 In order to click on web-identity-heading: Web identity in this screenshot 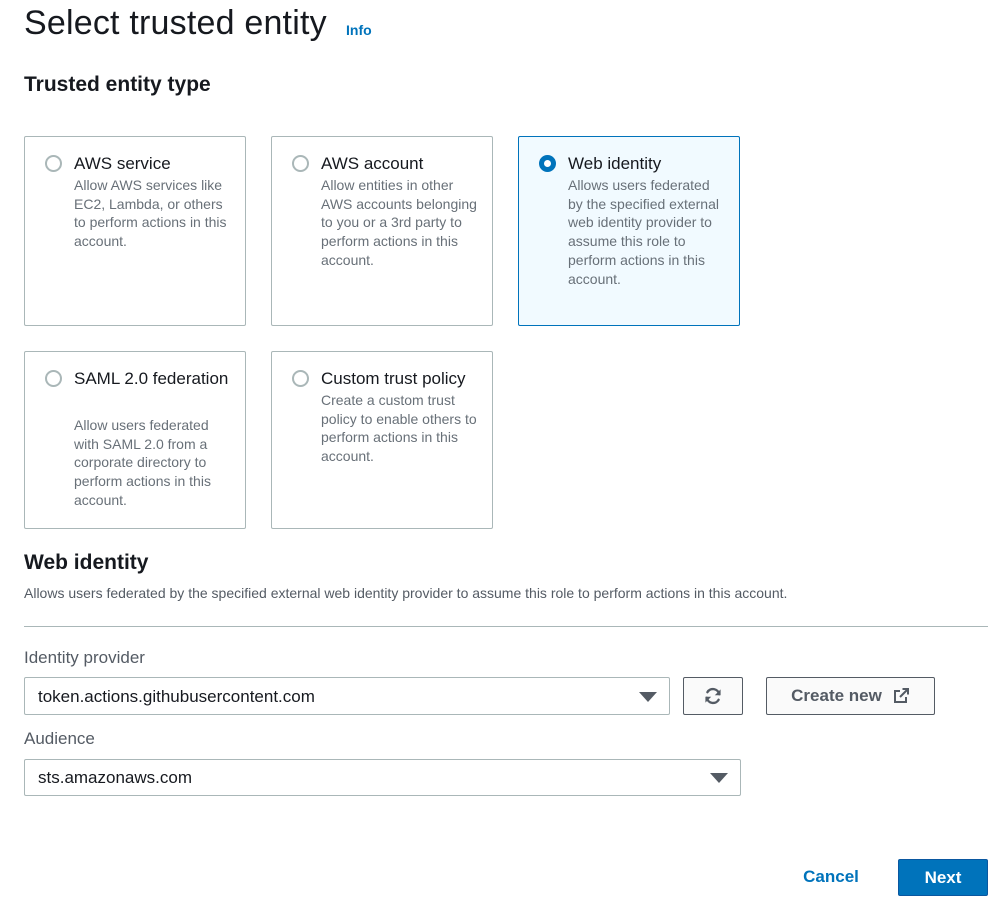, I will do `click(86, 562)`.